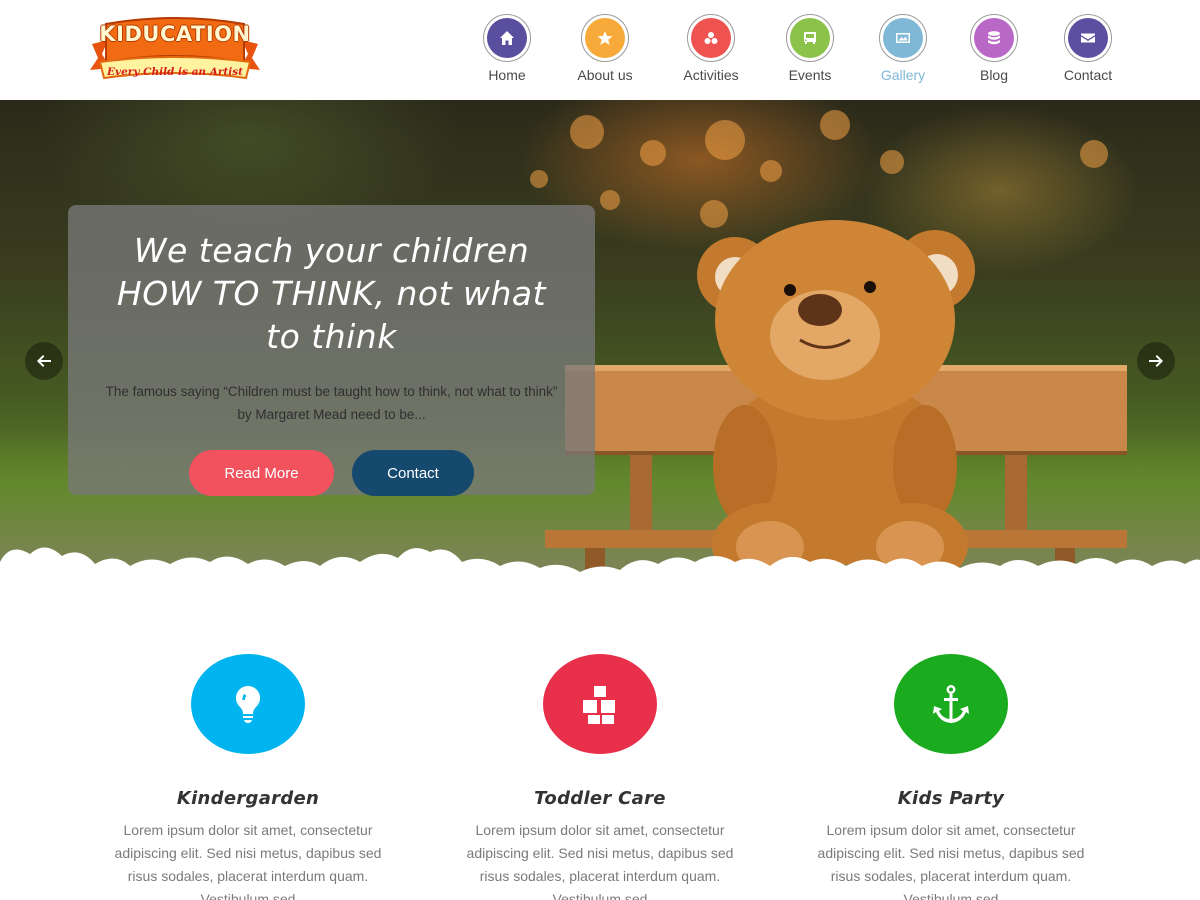  I want to click on arrow-left-icon, so click(44, 361).